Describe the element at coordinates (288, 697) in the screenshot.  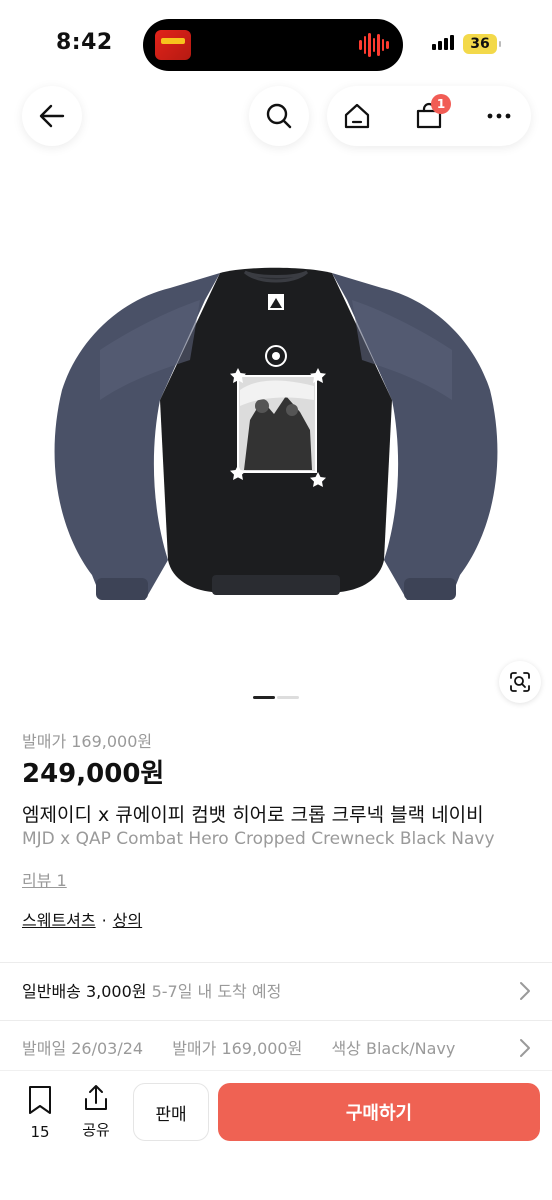
I see `pagination-dot` at that location.